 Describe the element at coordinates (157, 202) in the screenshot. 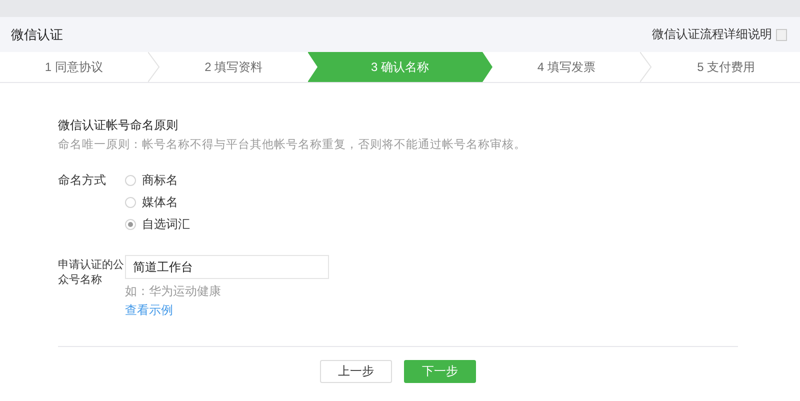

I see `radio-option: 媒体名` at that location.